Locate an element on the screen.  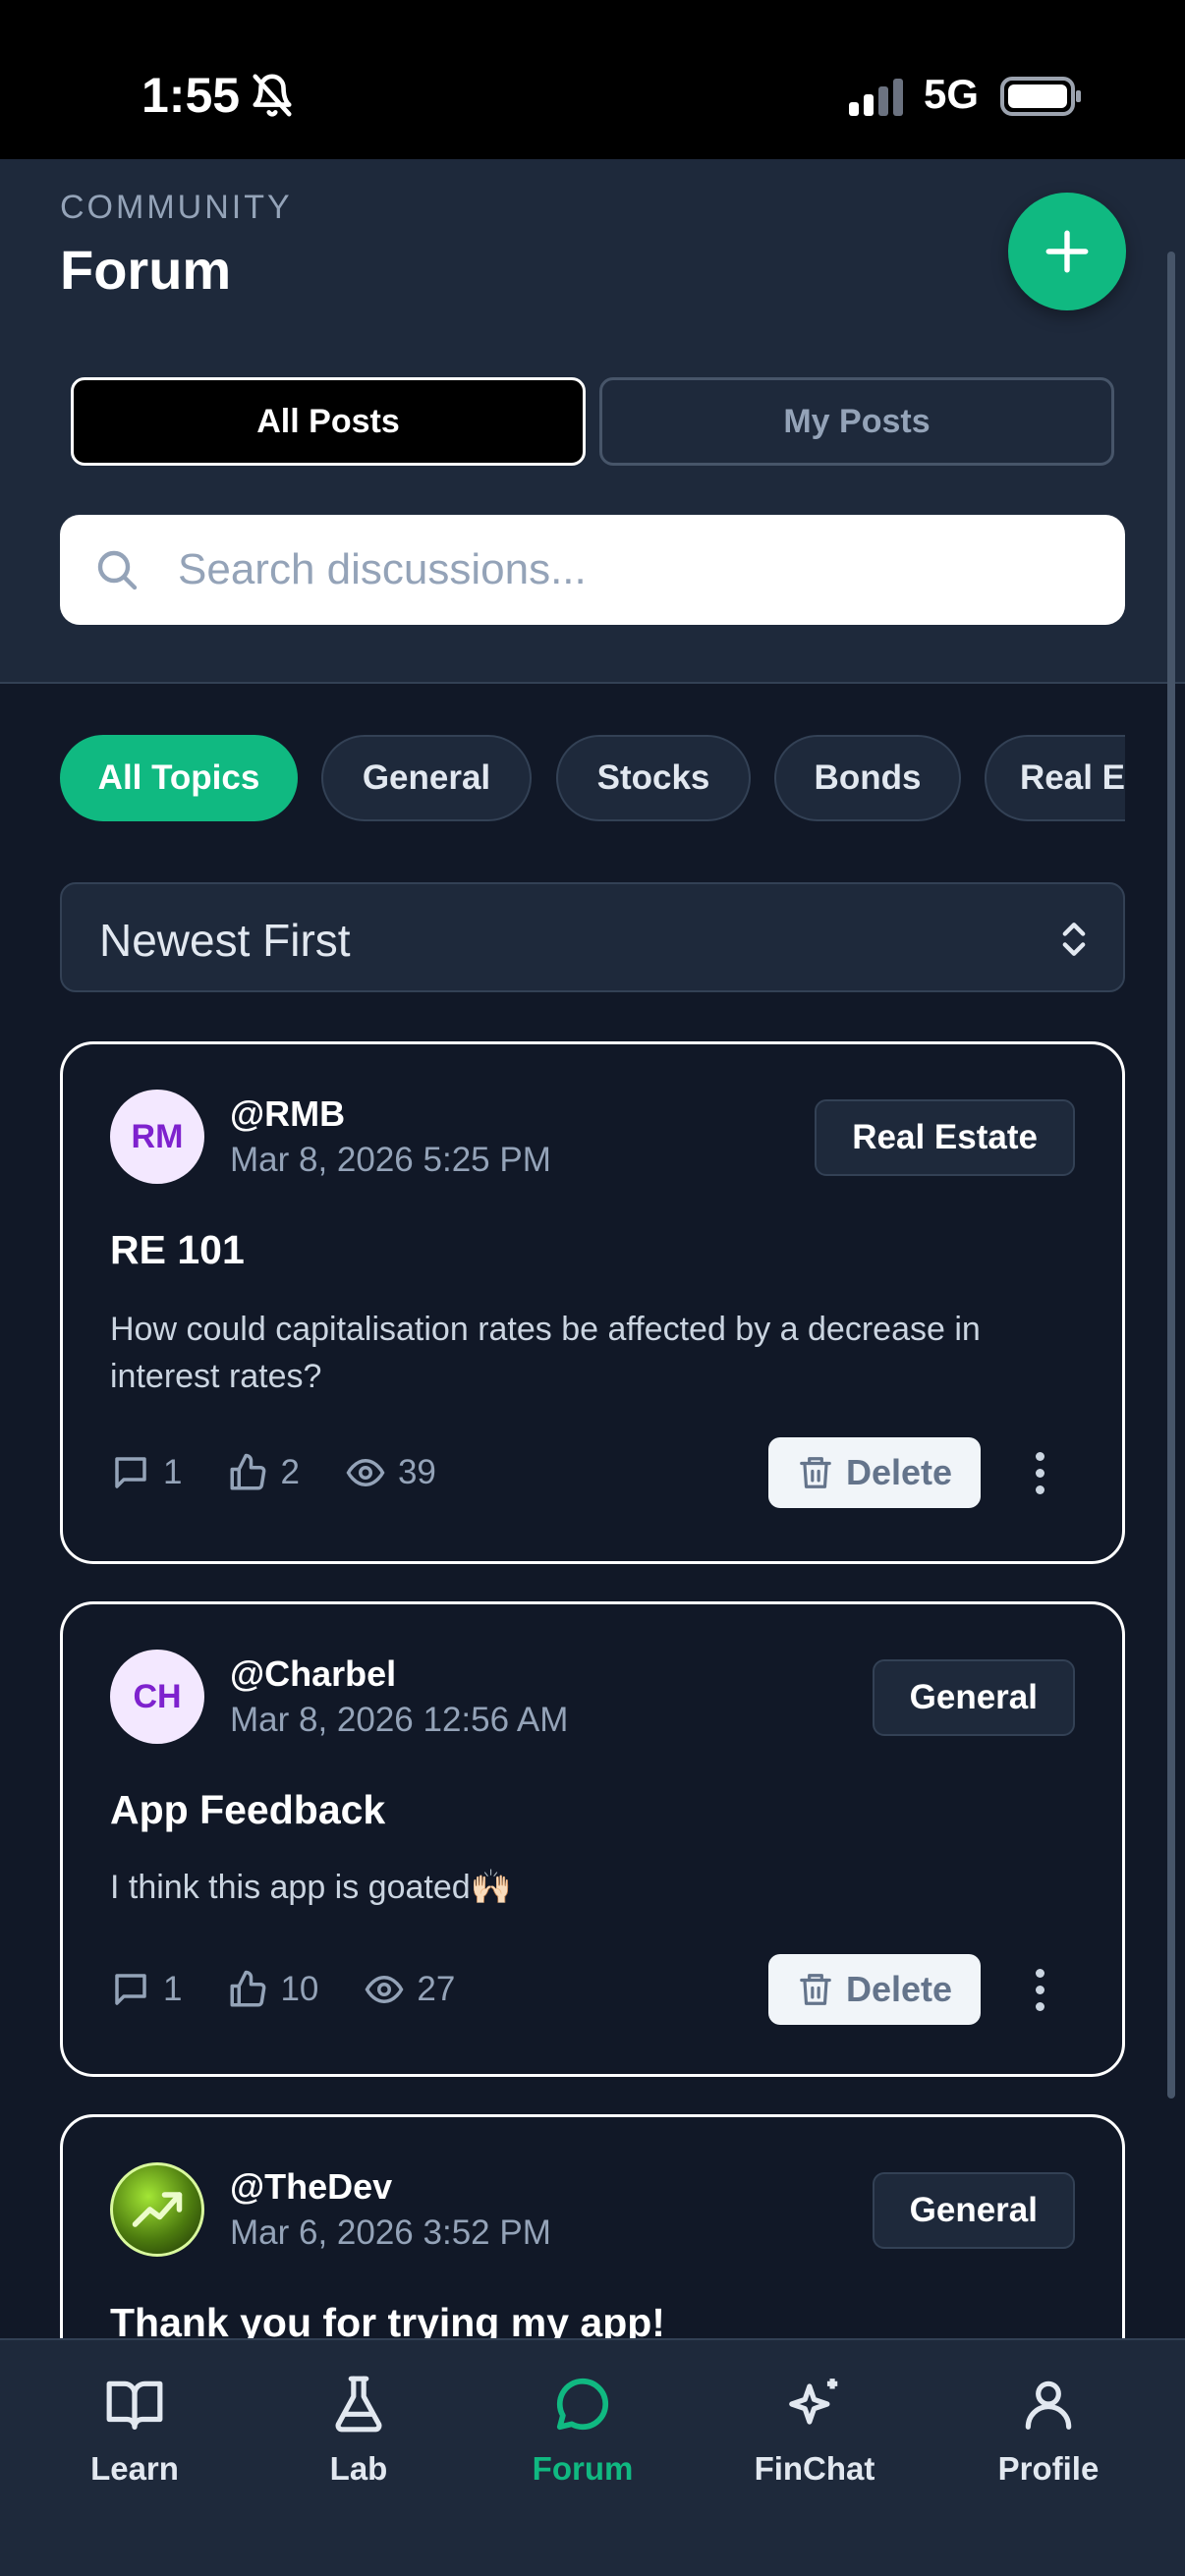
avatar: CH is located at coordinates (157, 1697).